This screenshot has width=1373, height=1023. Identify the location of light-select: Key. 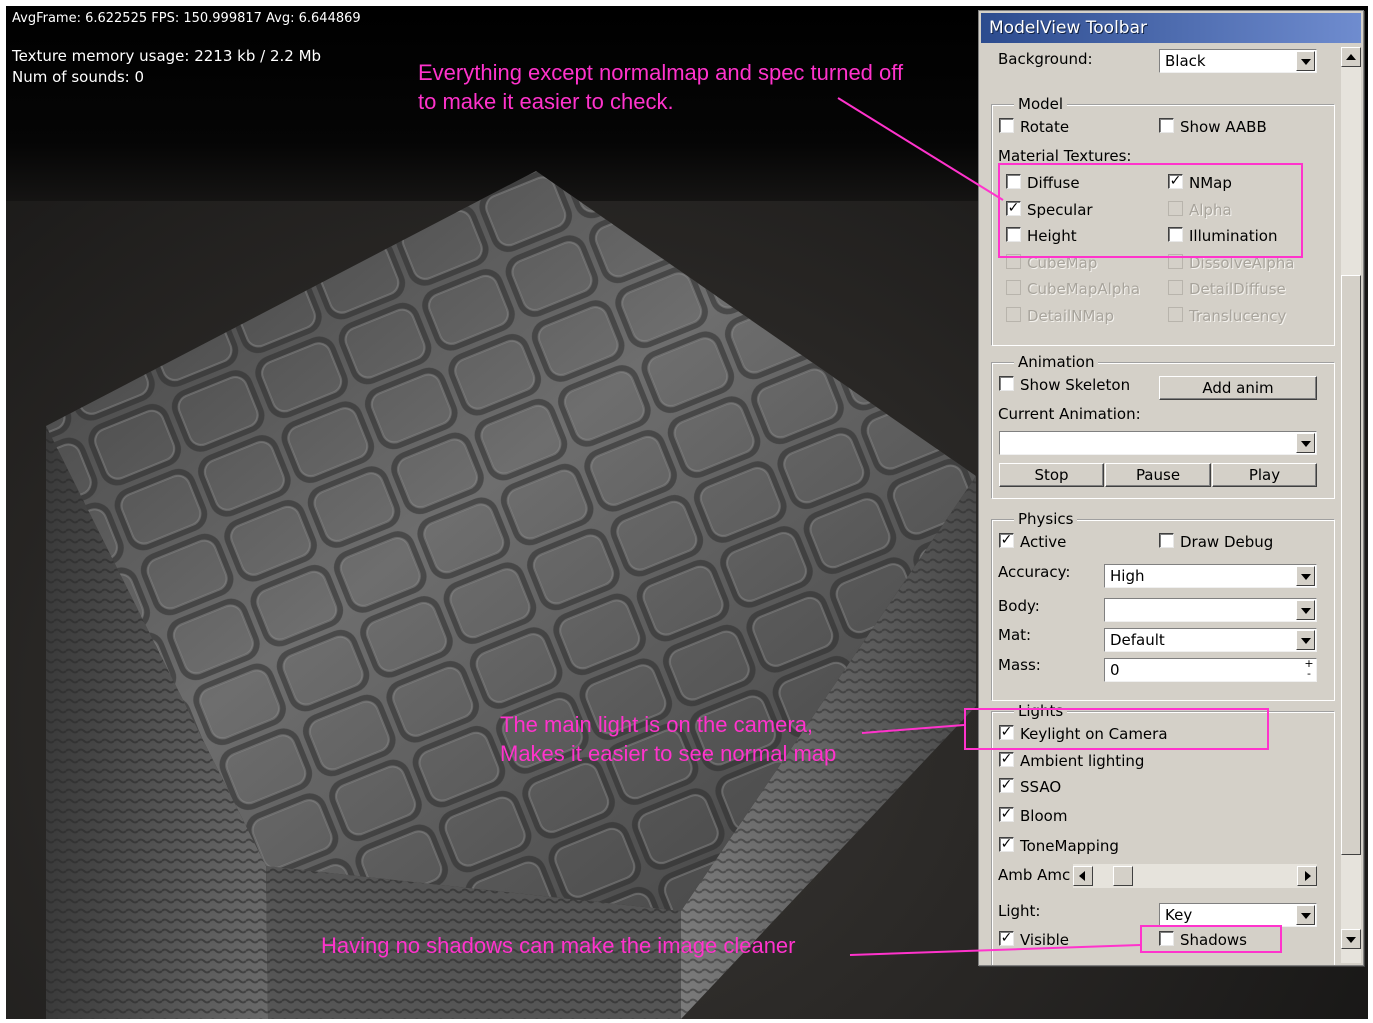
(1238, 915).